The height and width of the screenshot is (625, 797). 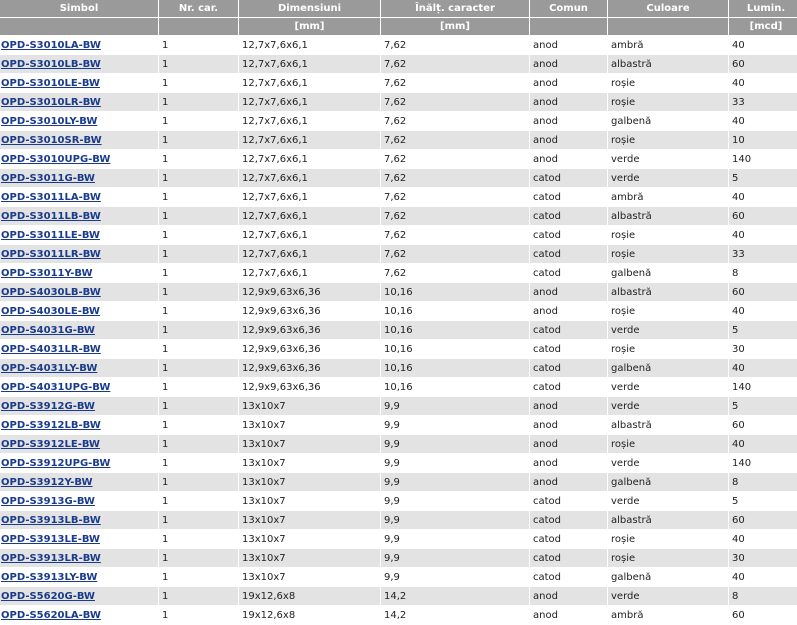 I want to click on product-link: OPD-S3010UPG-BW, so click(x=55, y=159).